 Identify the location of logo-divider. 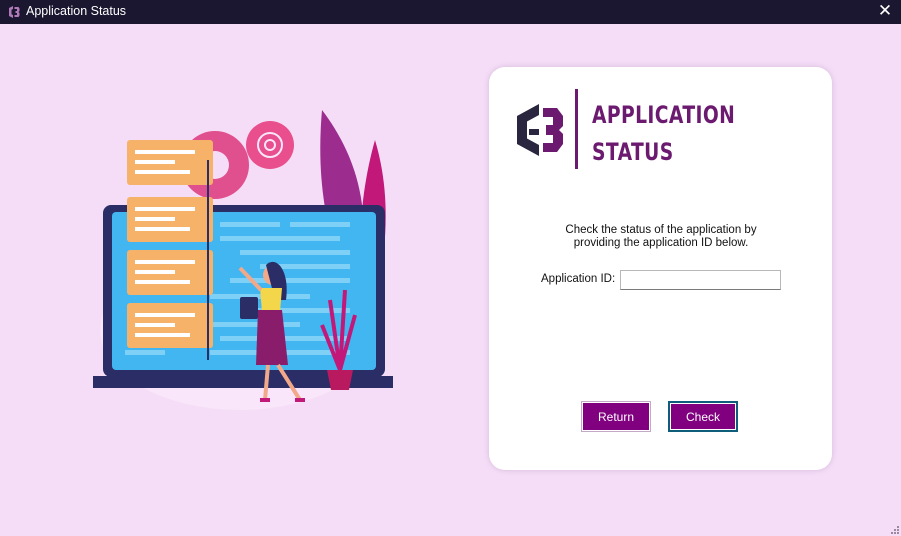
(576, 129).